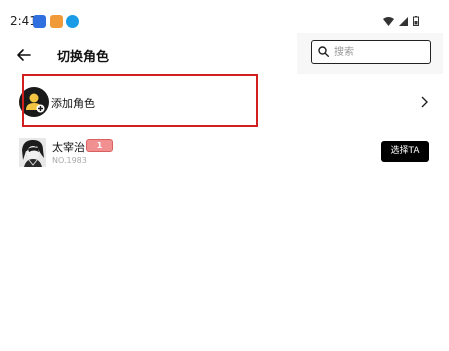  I want to click on battery-icon, so click(416, 21).